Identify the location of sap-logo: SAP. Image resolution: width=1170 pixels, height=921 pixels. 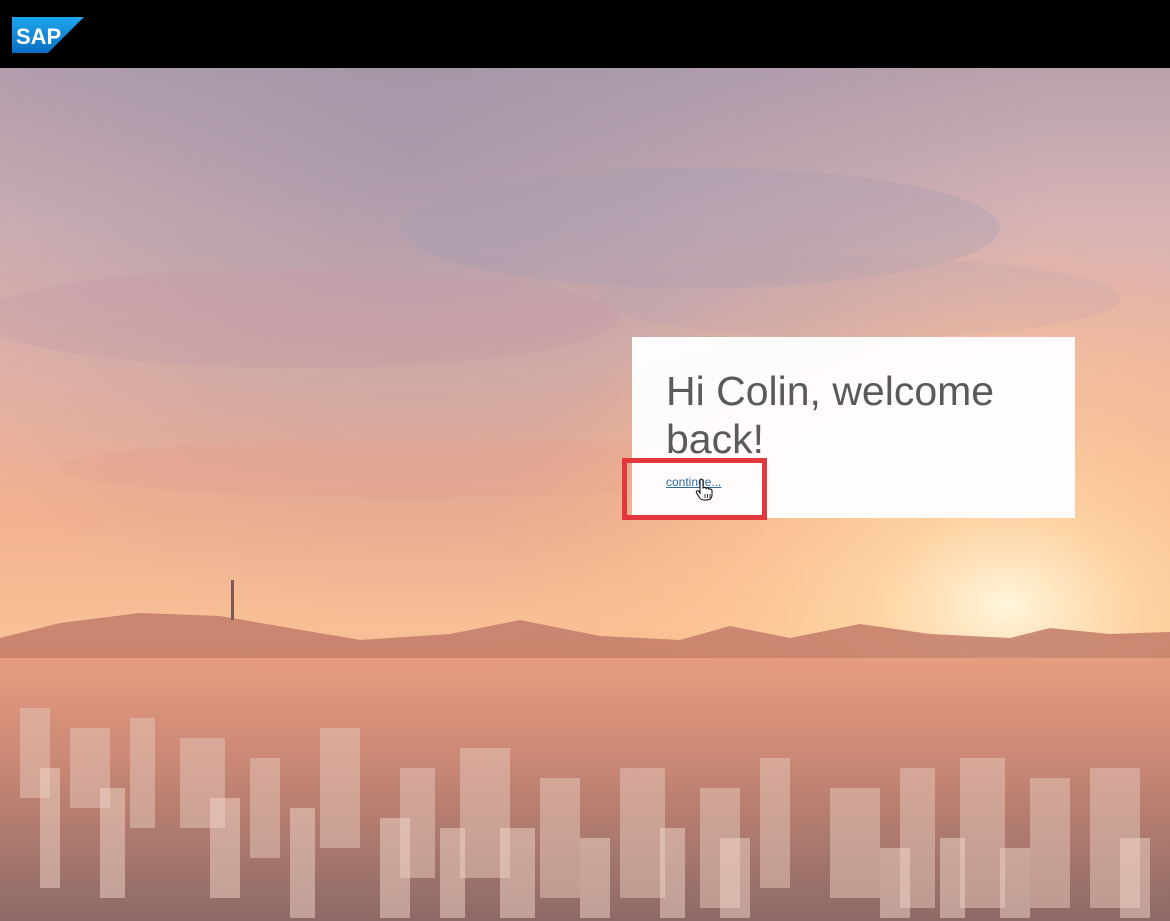
(48, 35).